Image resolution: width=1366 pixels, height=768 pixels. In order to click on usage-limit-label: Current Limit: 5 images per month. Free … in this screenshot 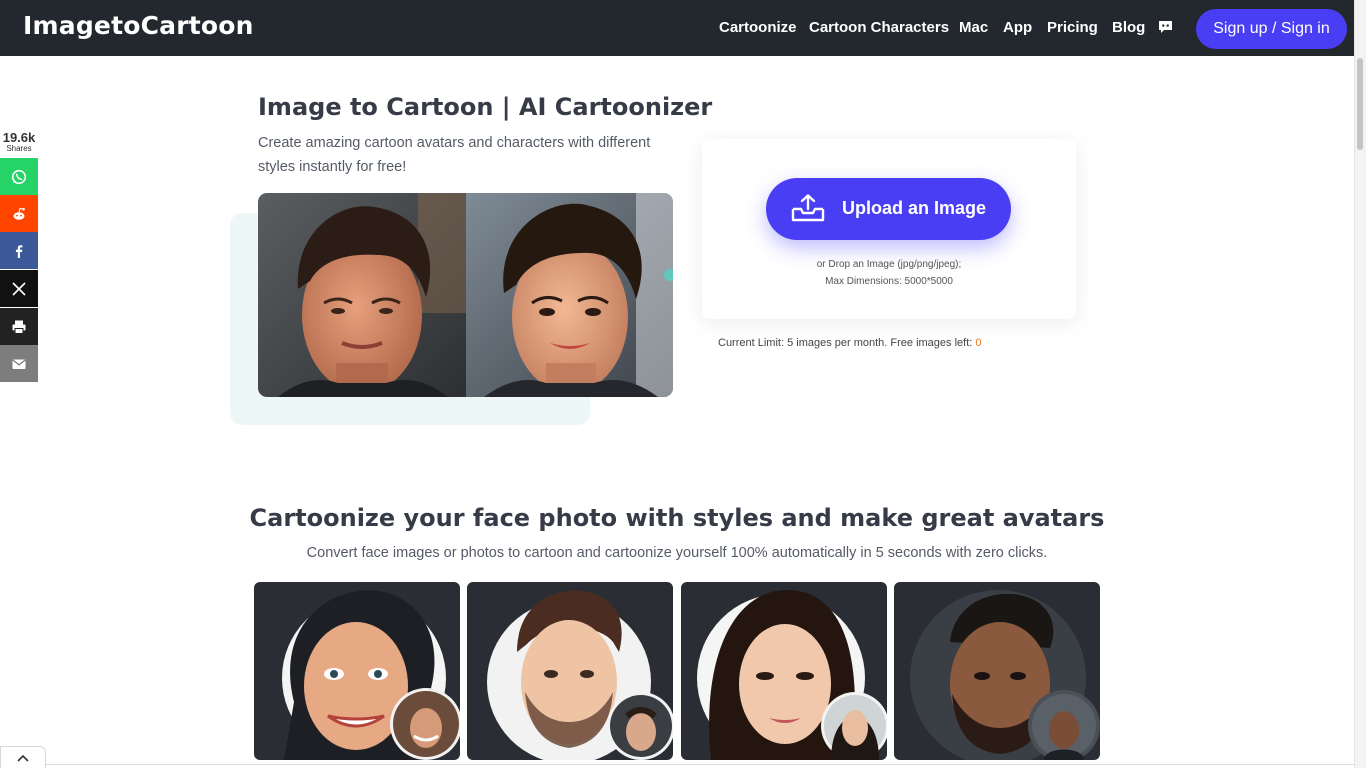, I will do `click(845, 343)`.